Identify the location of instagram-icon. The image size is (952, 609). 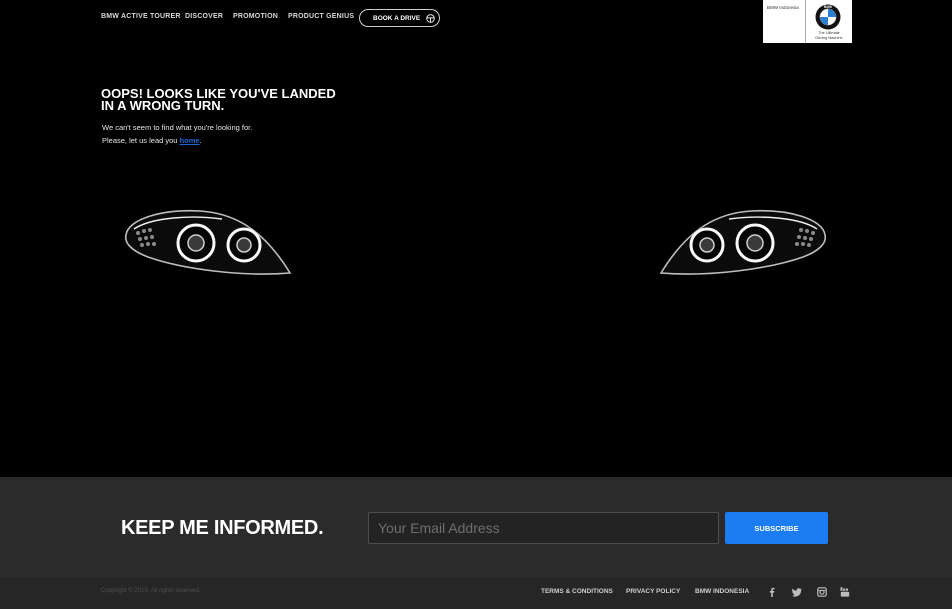
(822, 592).